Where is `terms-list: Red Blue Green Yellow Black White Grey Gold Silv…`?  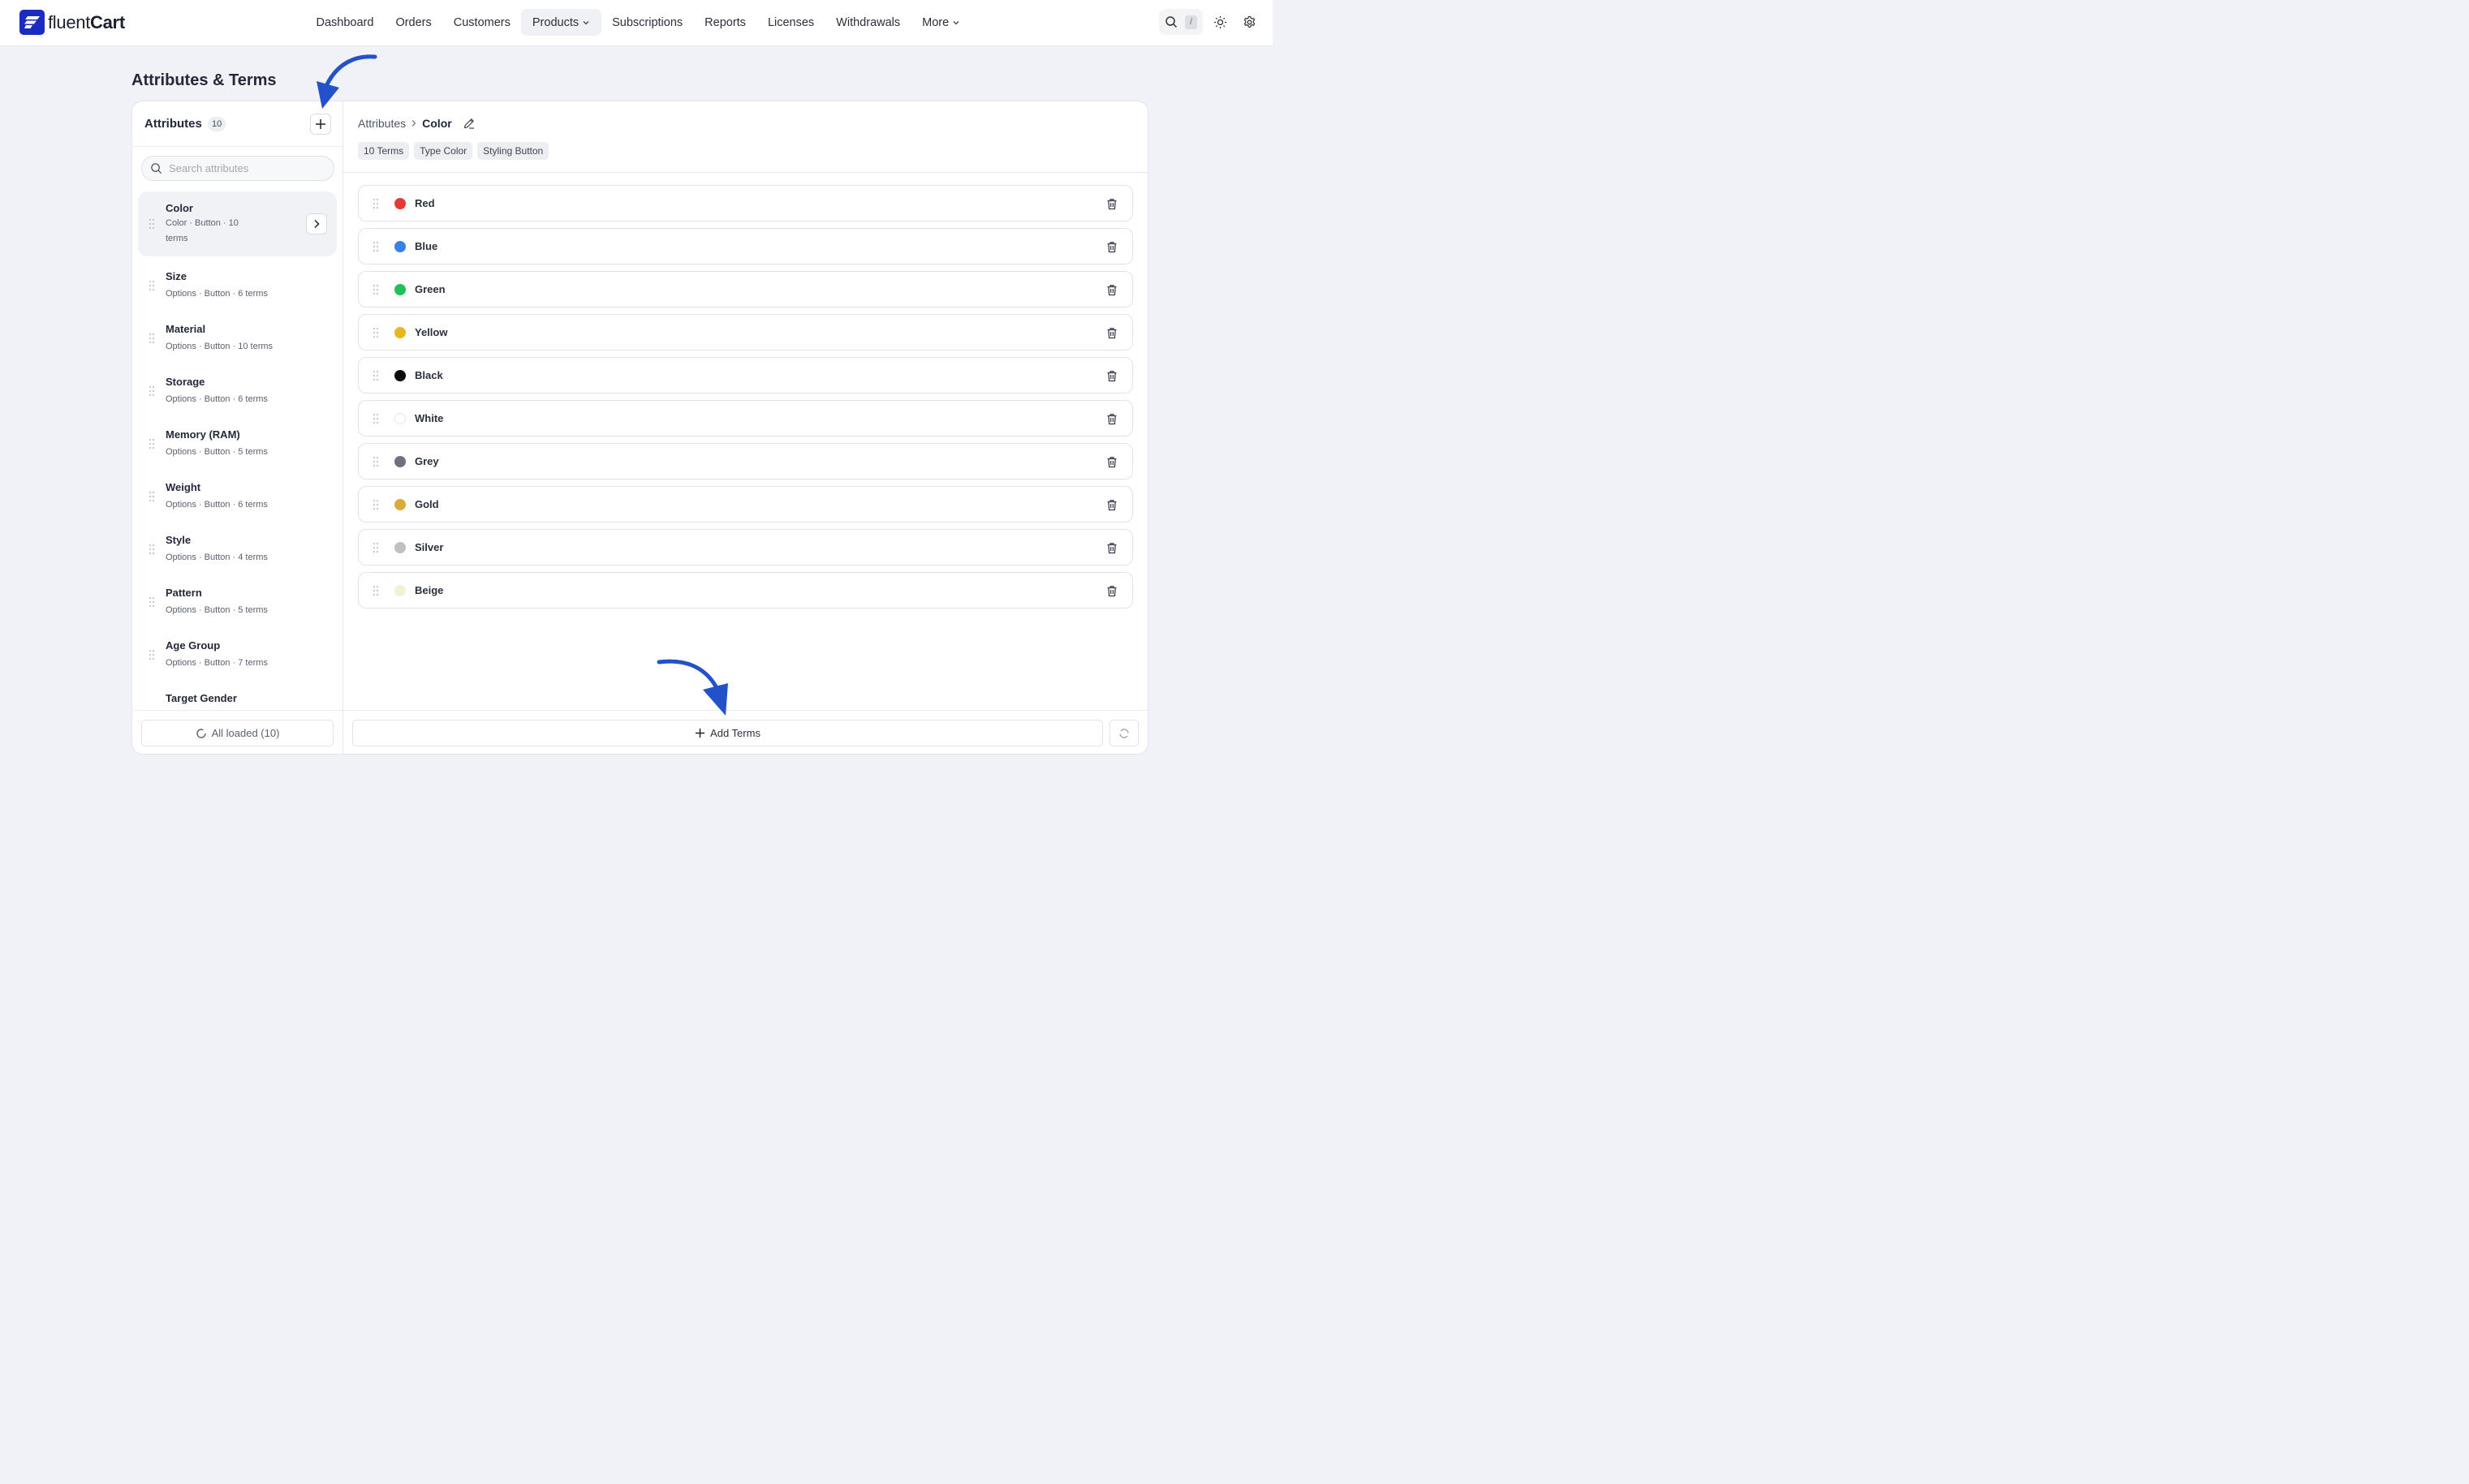 terms-list: Red Blue Green Yellow Black White Grey Gold Silv… is located at coordinates (746, 400).